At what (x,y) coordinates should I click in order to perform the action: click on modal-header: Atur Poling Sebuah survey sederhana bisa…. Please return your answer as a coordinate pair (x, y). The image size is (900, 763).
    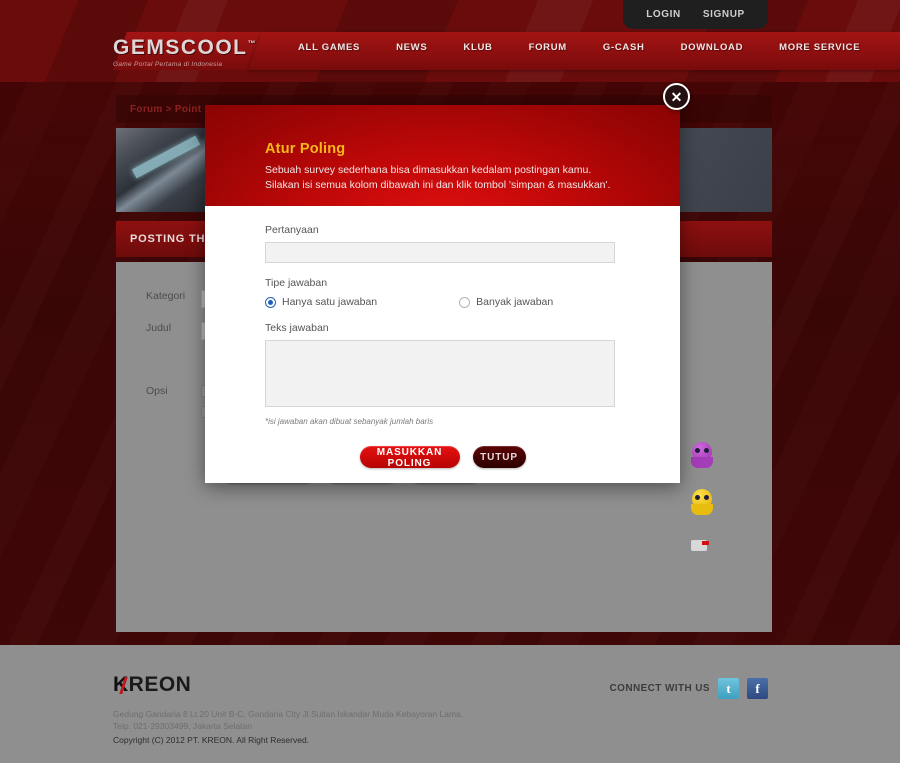
    Looking at the image, I should click on (442, 155).